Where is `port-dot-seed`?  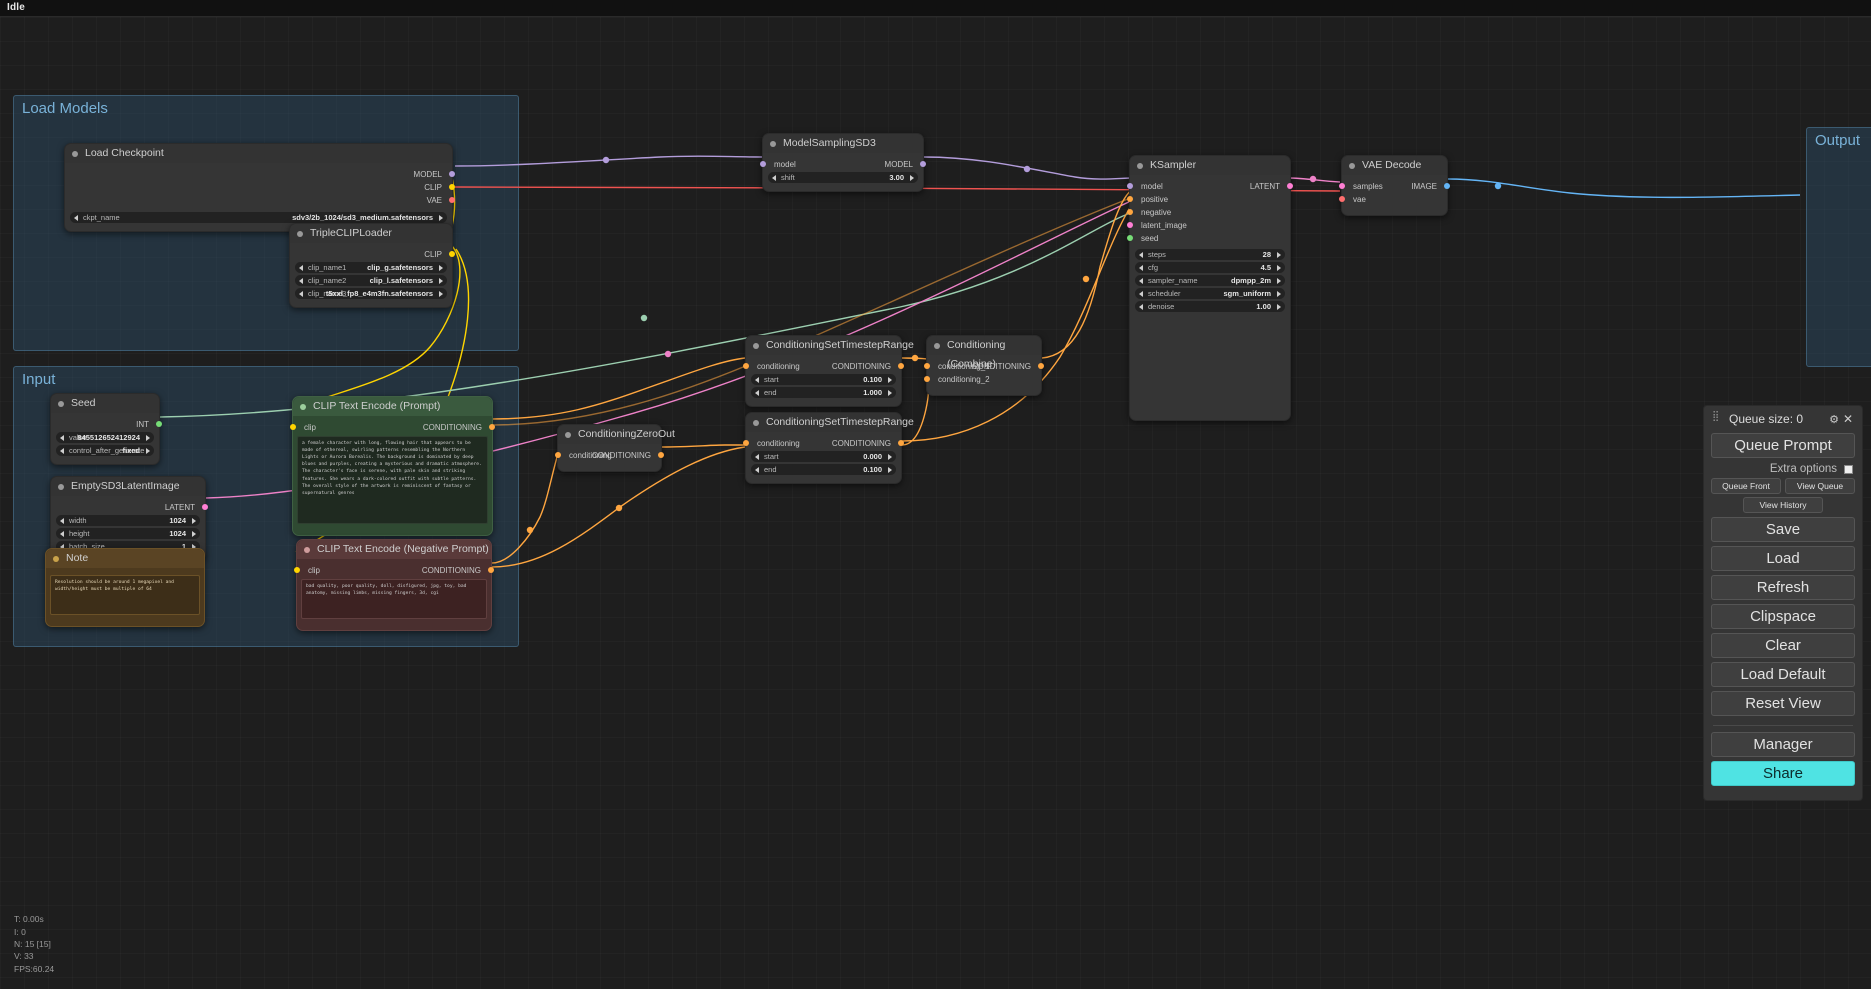
port-dot-seed is located at coordinates (1130, 238).